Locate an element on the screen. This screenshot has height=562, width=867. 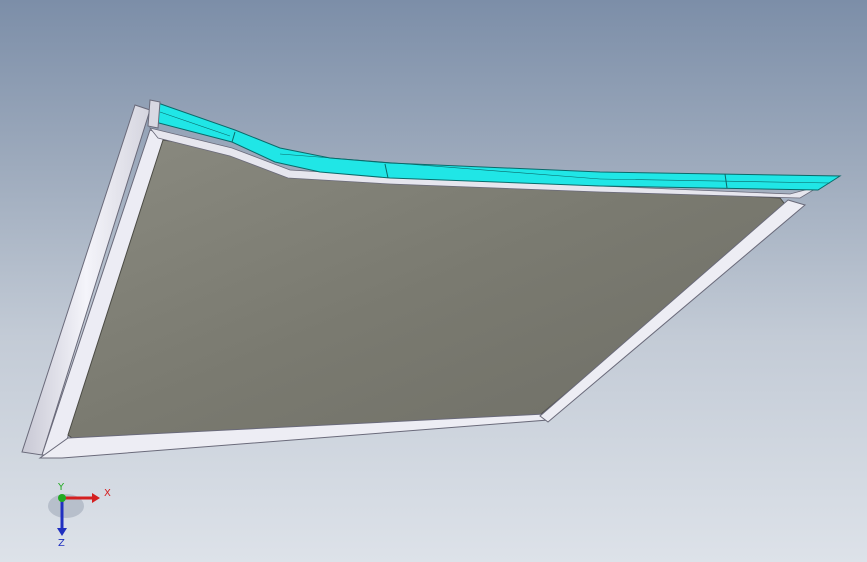
reference-triad: X Y Z is located at coordinates (79, 515).